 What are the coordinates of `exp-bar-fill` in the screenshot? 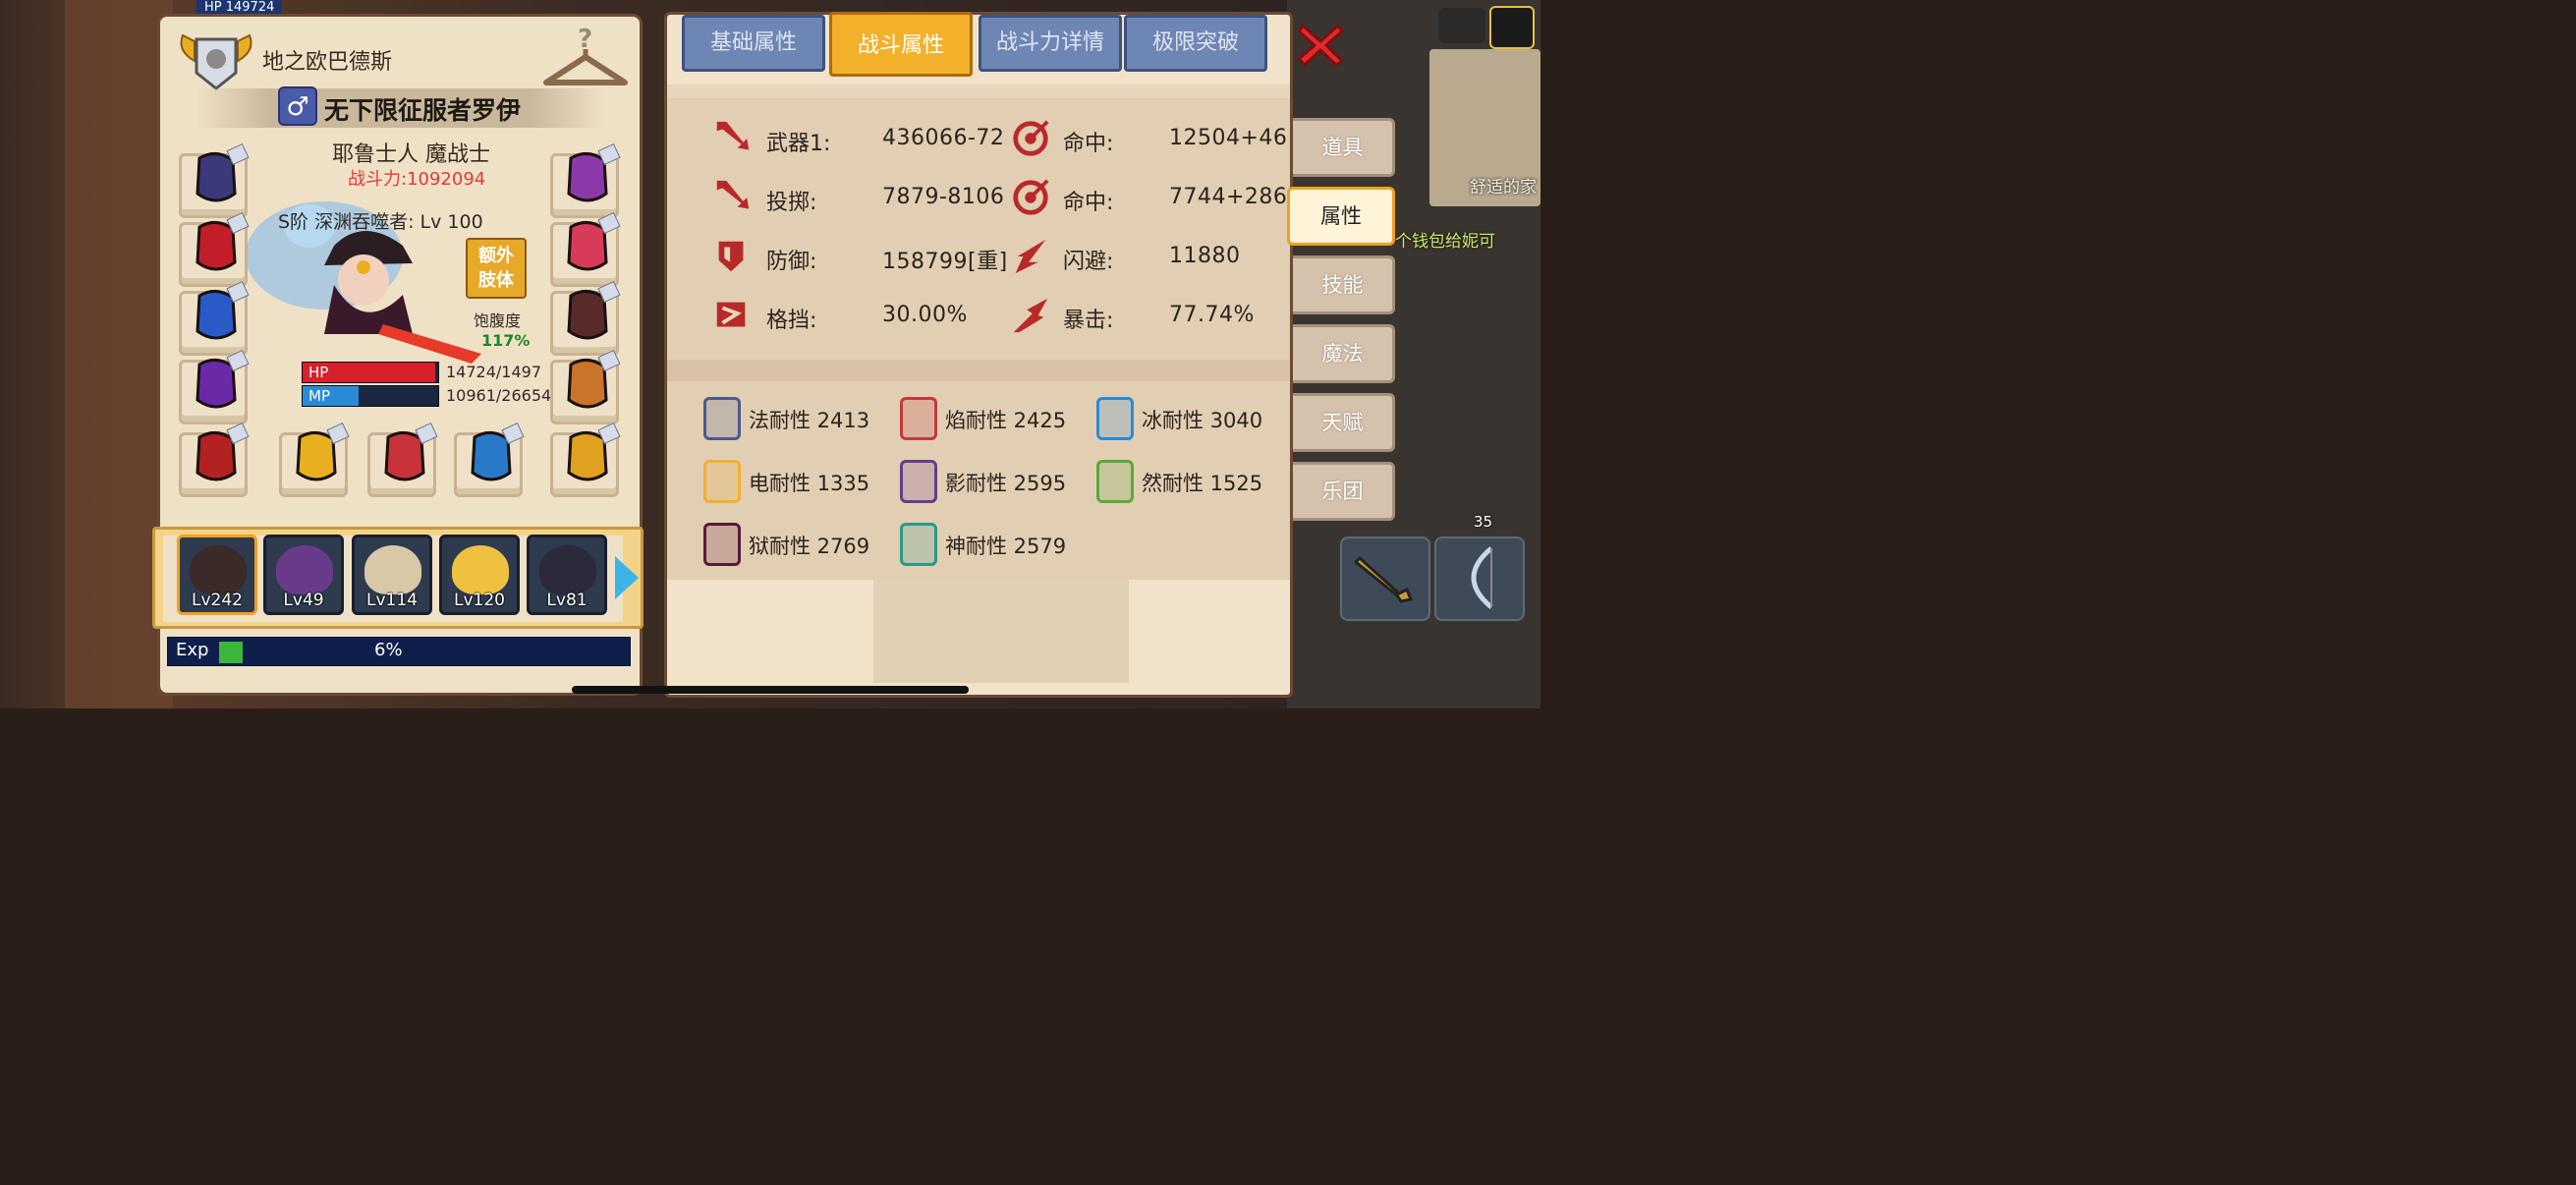 It's located at (231, 653).